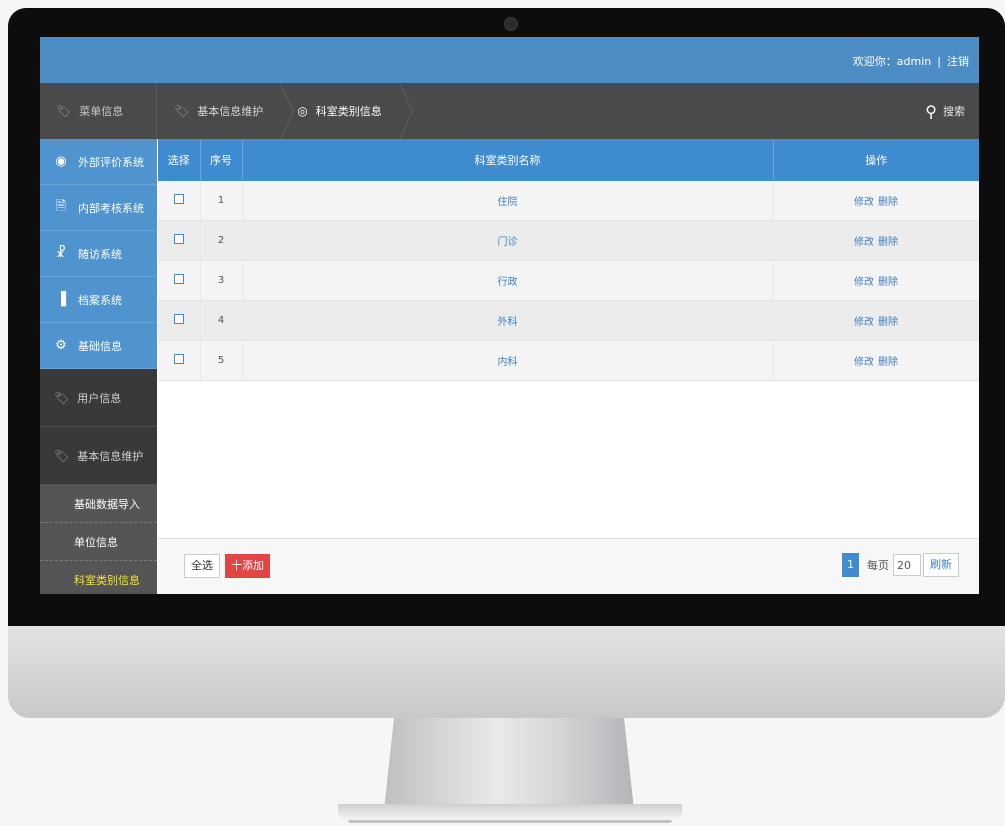 The height and width of the screenshot is (826, 1005). I want to click on table-header-row: 选择 序号 科室类别名称 操作, so click(568, 160).